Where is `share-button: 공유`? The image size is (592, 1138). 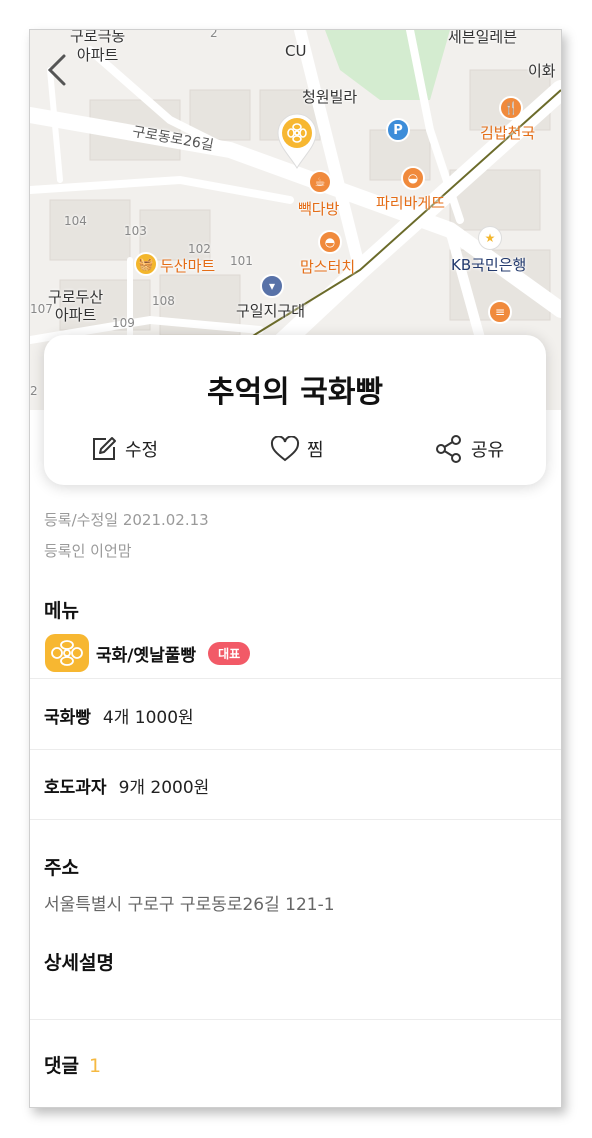 share-button: 공유 is located at coordinates (469, 449).